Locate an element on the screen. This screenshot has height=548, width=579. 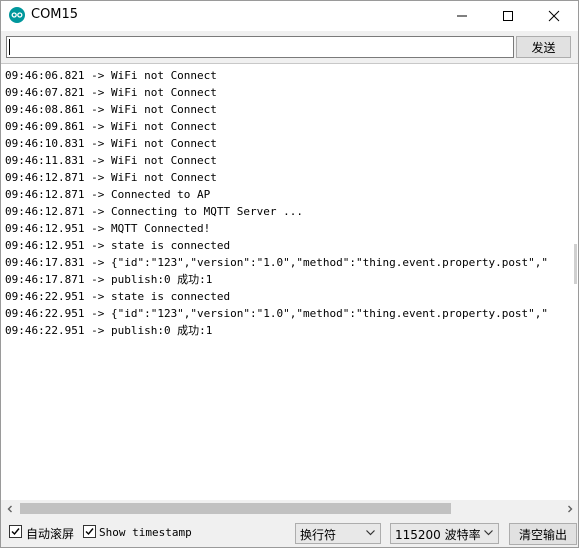
log-line: 09:46:11.831 -> WiFi not Connect is located at coordinates (111, 160).